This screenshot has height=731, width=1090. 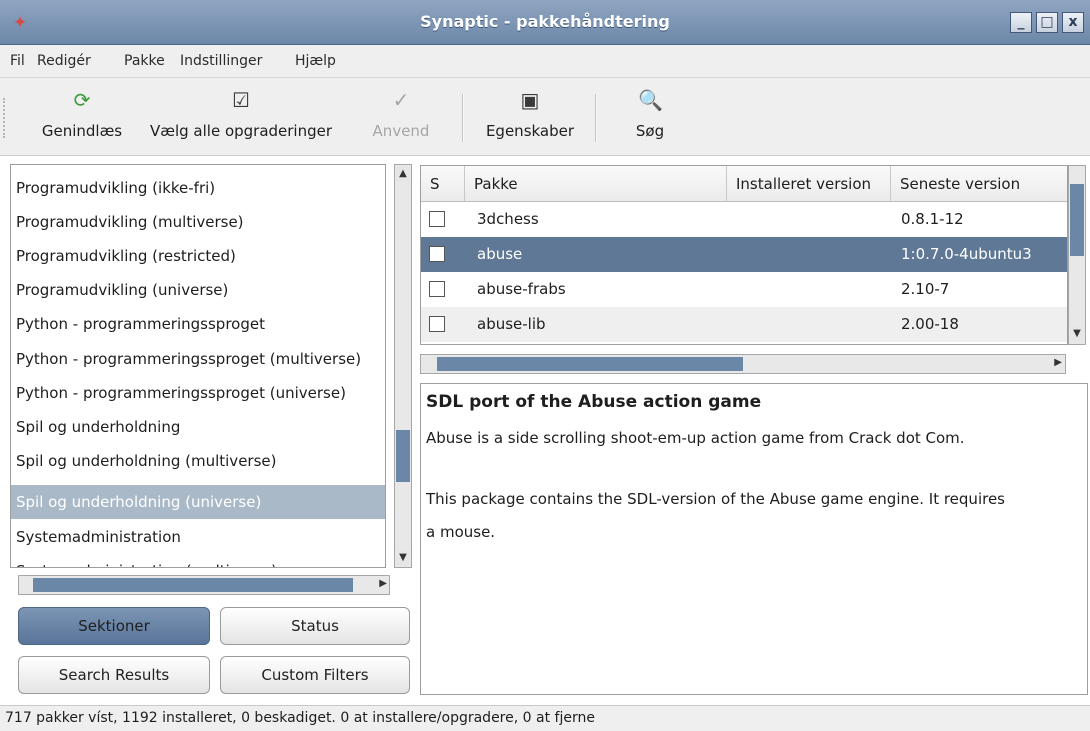 I want to click on section-item: Python - programmeringssproget, so click(x=198, y=324).